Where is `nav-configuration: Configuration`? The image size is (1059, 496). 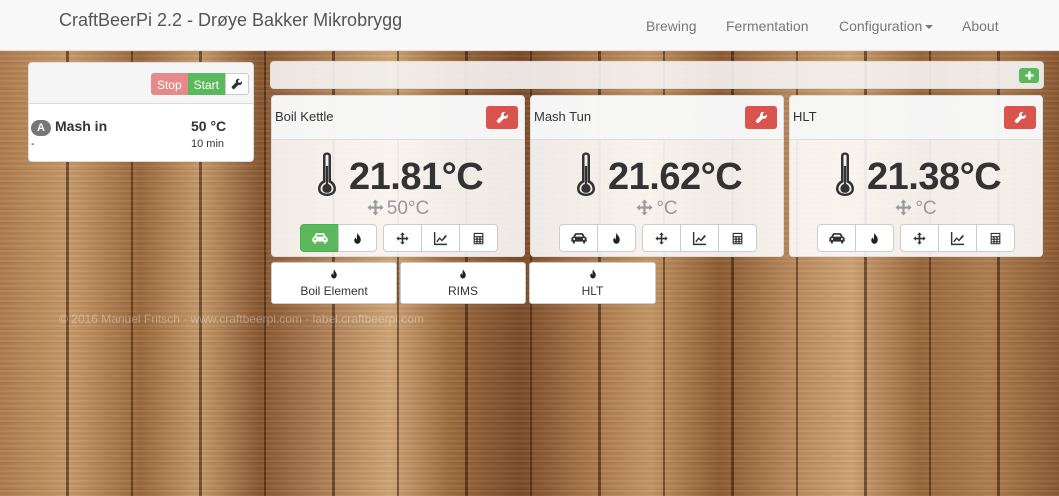 nav-configuration: Configuration is located at coordinates (886, 26).